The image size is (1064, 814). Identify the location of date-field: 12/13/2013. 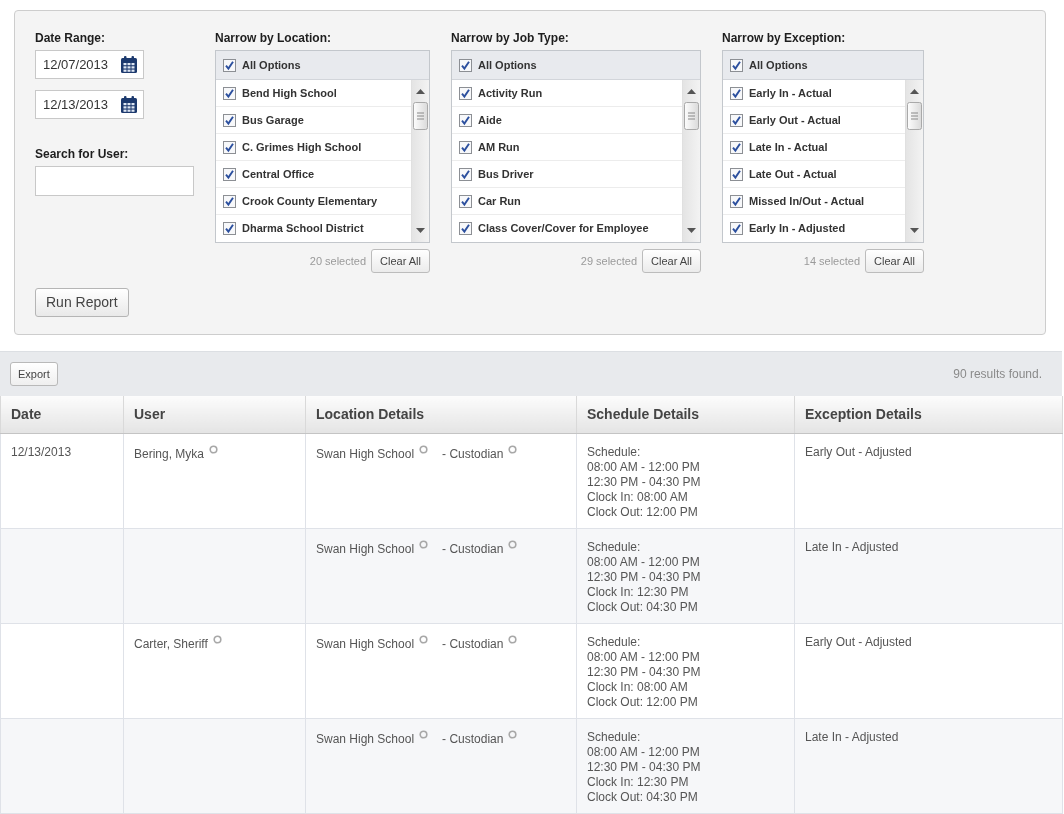
(89, 104).